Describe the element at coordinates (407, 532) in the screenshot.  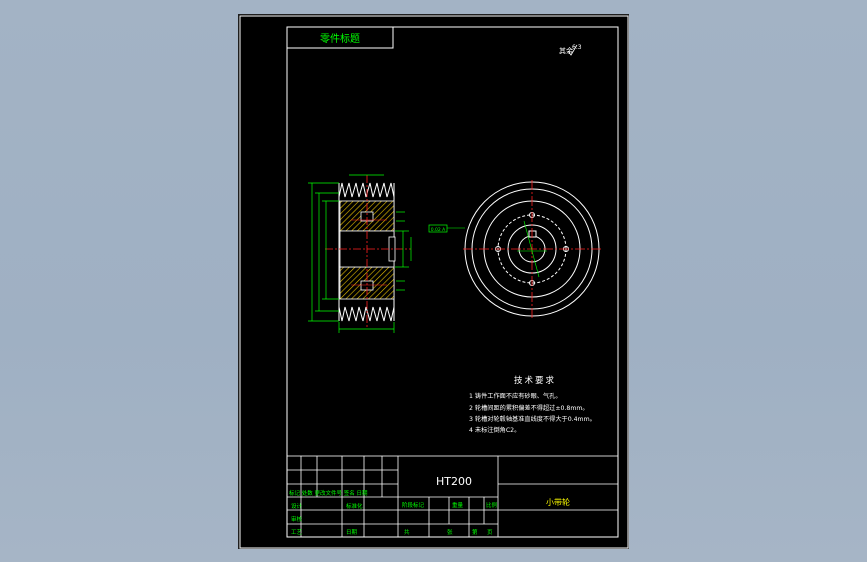
I see `sheet-total-label: 共` at that location.